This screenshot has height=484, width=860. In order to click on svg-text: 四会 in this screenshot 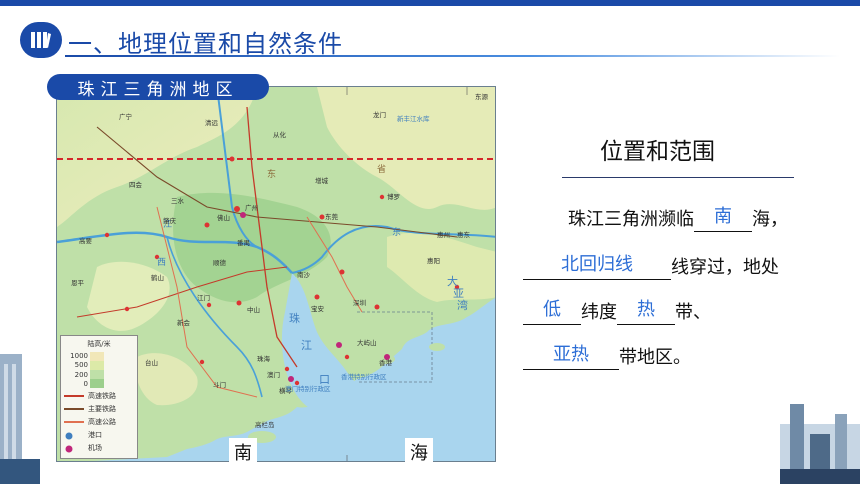, I will do `click(136, 184)`.